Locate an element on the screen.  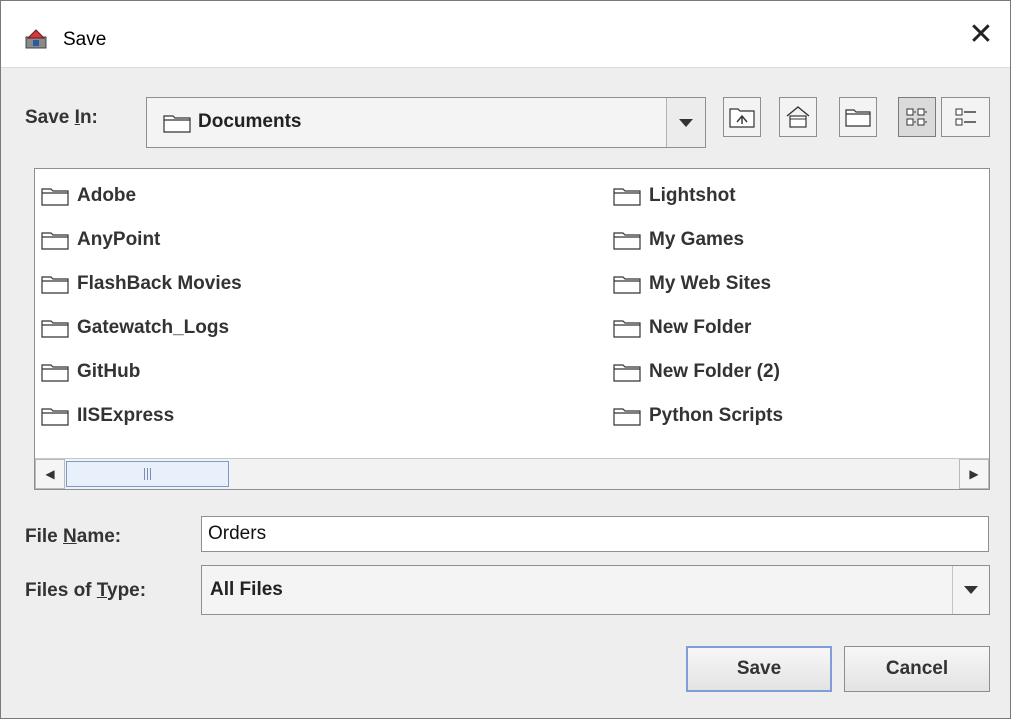
folder-item: Adobe is located at coordinates (88, 196).